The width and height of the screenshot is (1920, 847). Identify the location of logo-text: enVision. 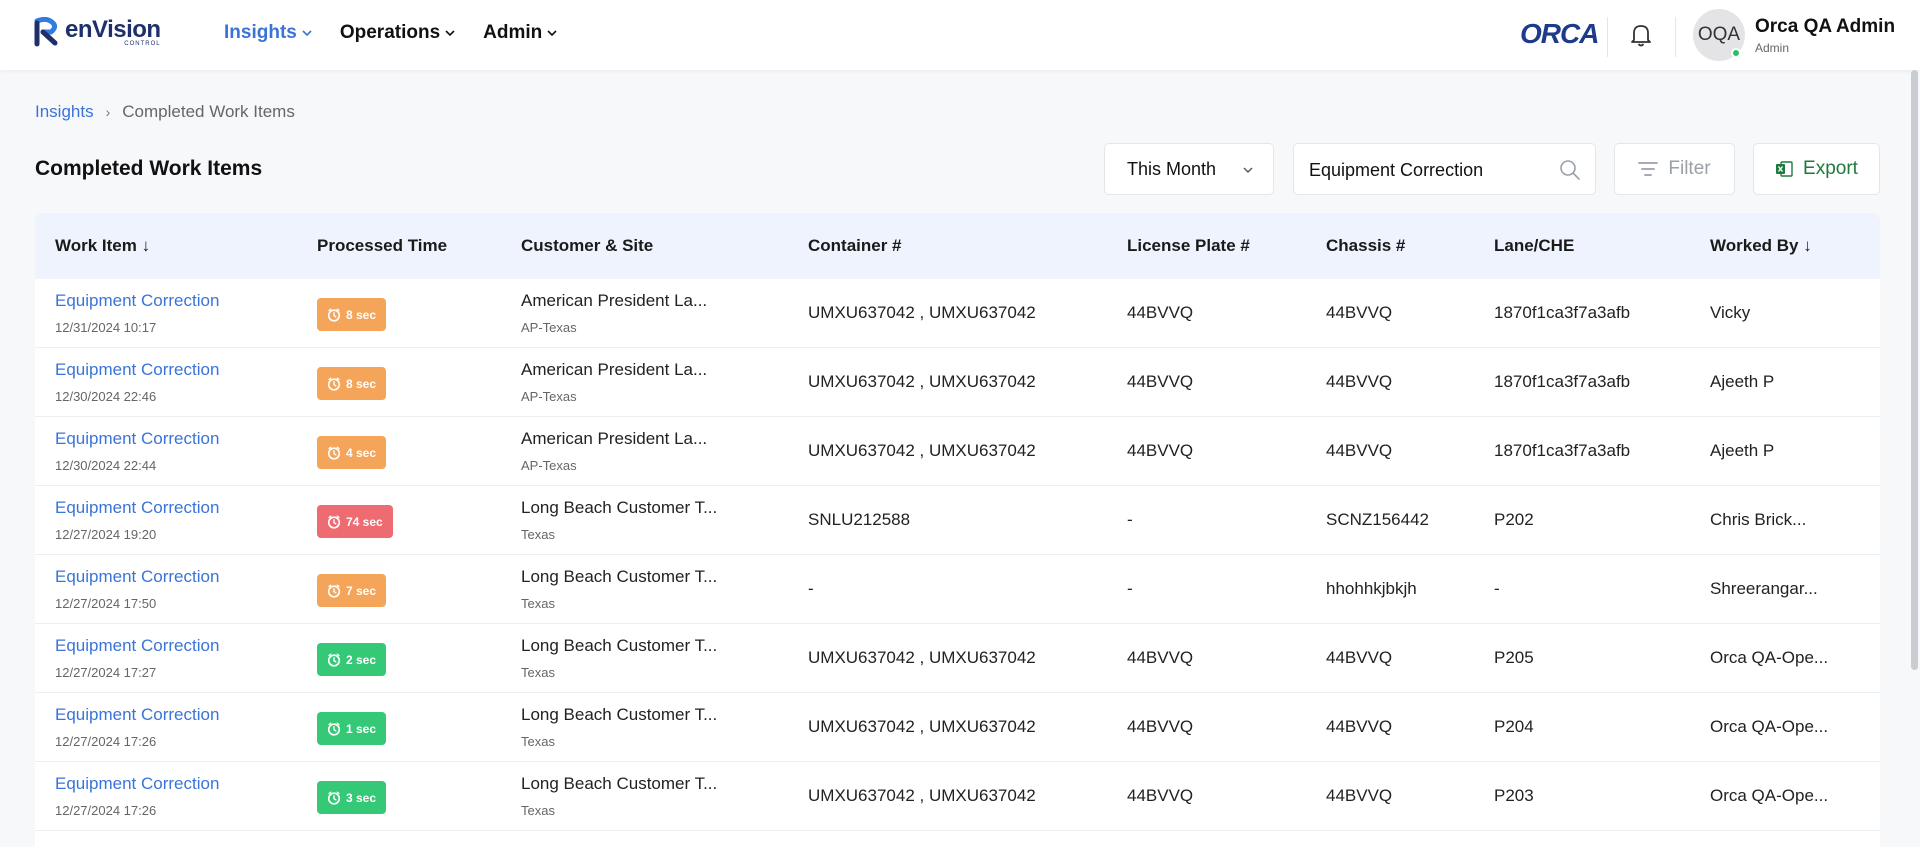
(113, 29).